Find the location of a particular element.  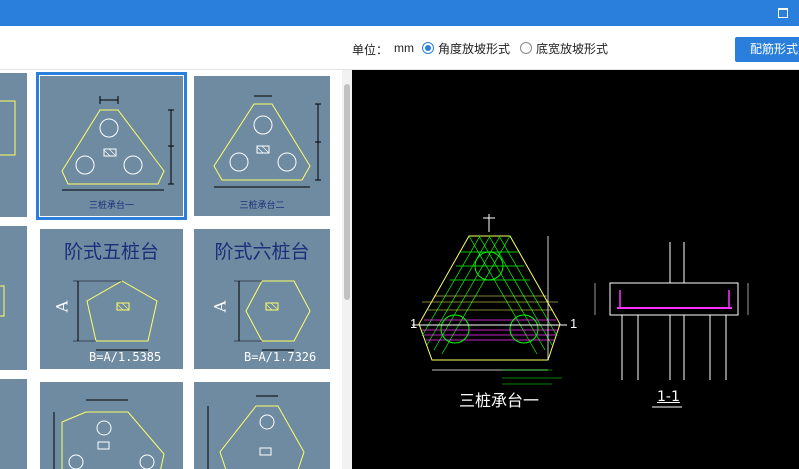

gallery-tile-three-pile-cap-2: 三桩承台二 is located at coordinates (262, 146).